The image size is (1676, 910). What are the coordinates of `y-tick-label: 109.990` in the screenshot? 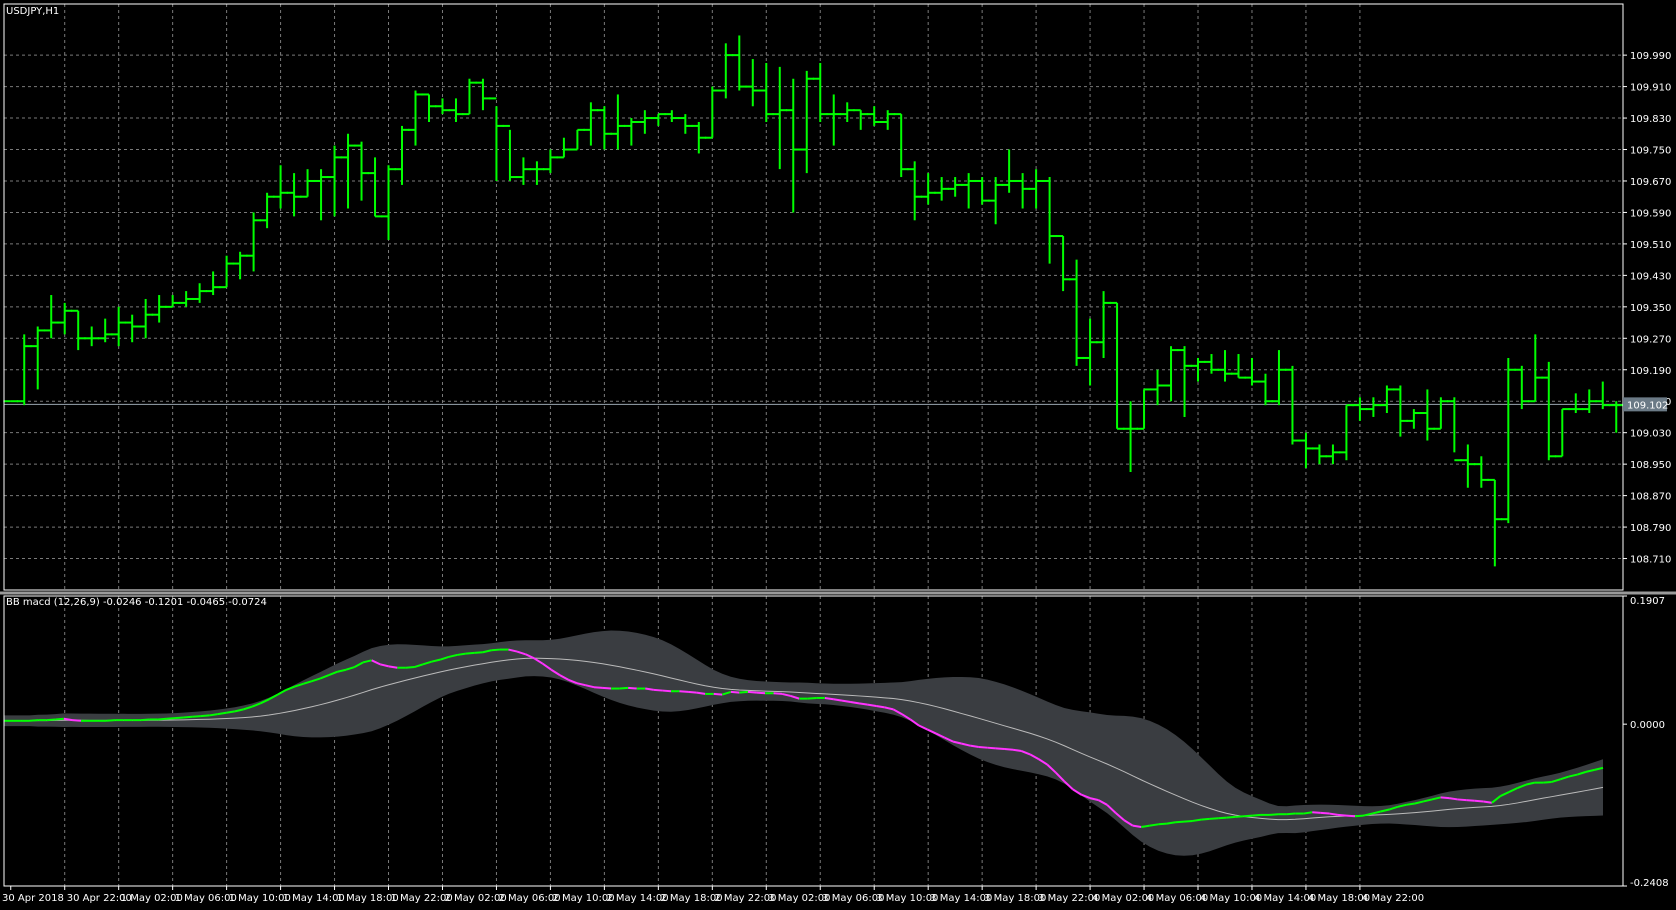 It's located at (1650, 56).